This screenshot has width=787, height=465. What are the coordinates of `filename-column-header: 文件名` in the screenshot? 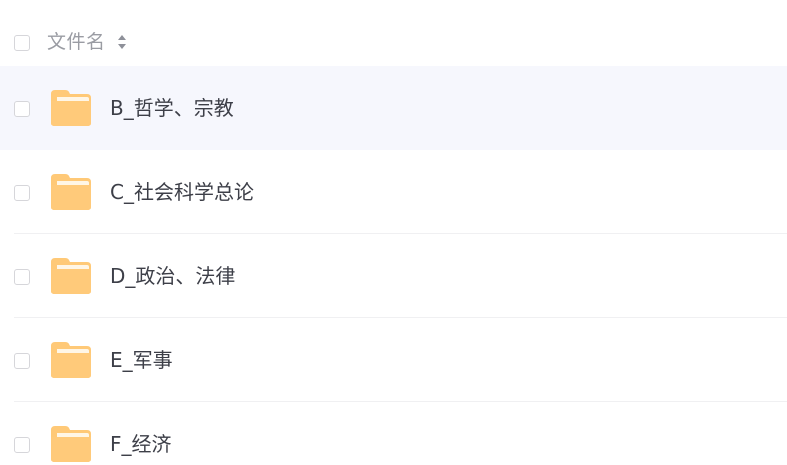 It's located at (76, 42).